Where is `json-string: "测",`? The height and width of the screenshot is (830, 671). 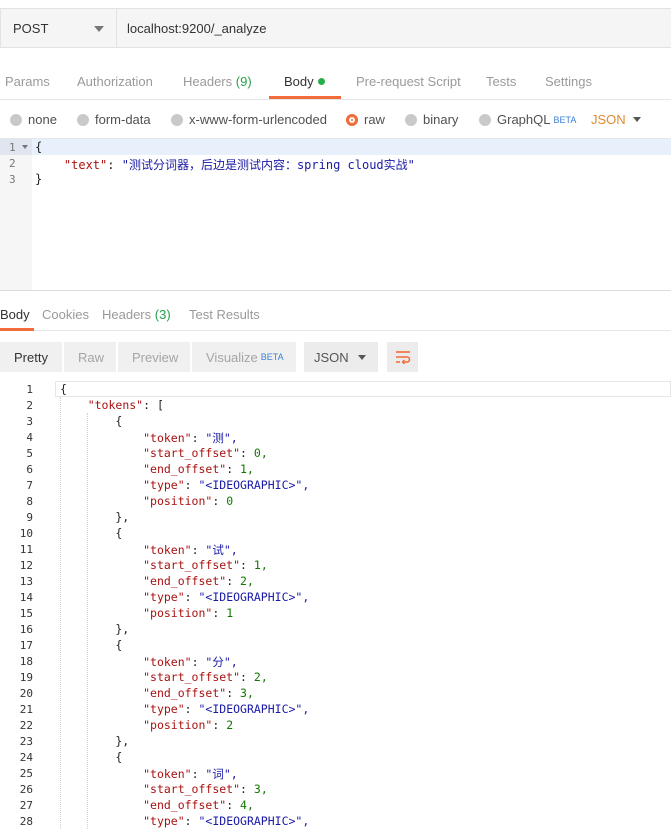 json-string: "测", is located at coordinates (221, 438).